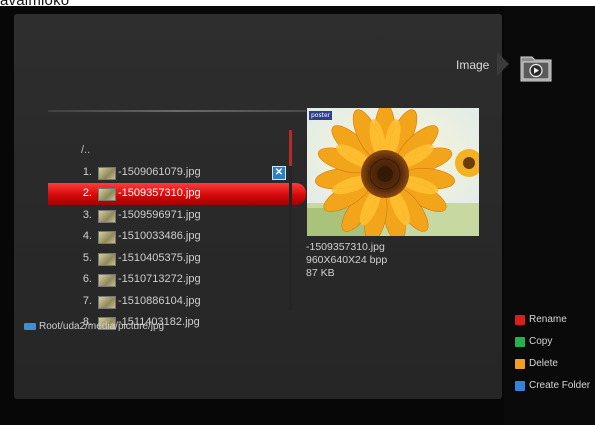 Image resolution: width=595 pixels, height=425 pixels. I want to click on media-folder-icon, so click(536, 69).